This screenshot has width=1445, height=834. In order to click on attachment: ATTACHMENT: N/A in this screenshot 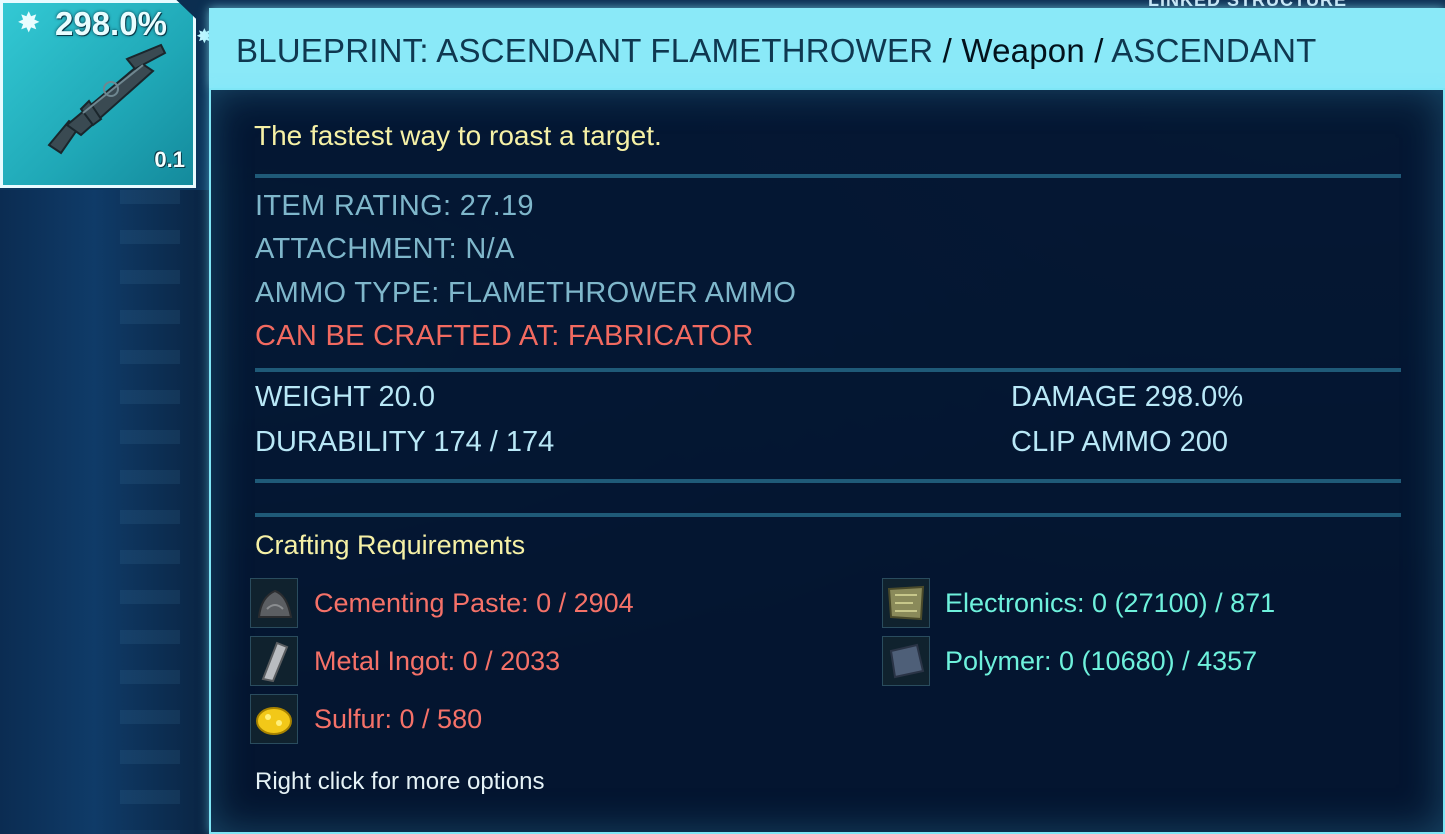, I will do `click(385, 249)`.